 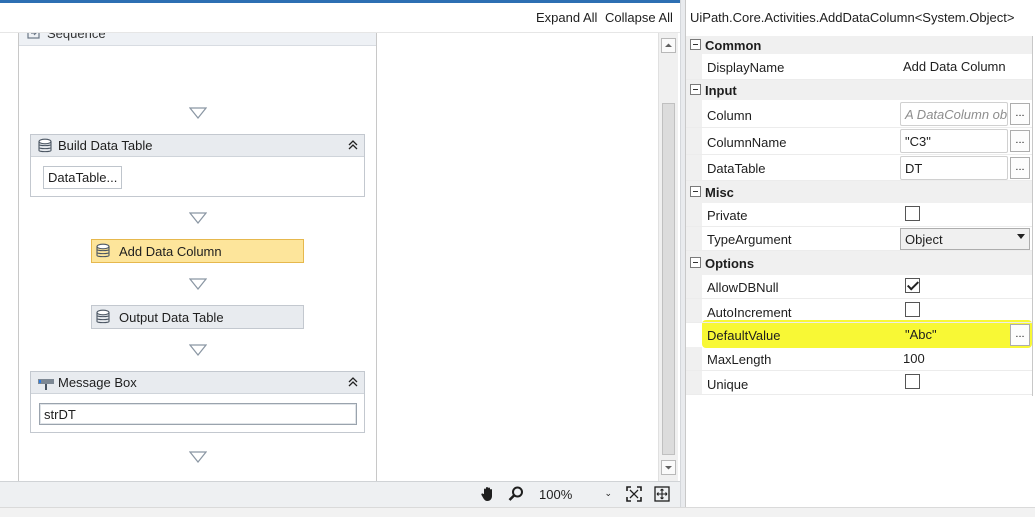 I want to click on typeargument-value: Object, so click(x=924, y=239).